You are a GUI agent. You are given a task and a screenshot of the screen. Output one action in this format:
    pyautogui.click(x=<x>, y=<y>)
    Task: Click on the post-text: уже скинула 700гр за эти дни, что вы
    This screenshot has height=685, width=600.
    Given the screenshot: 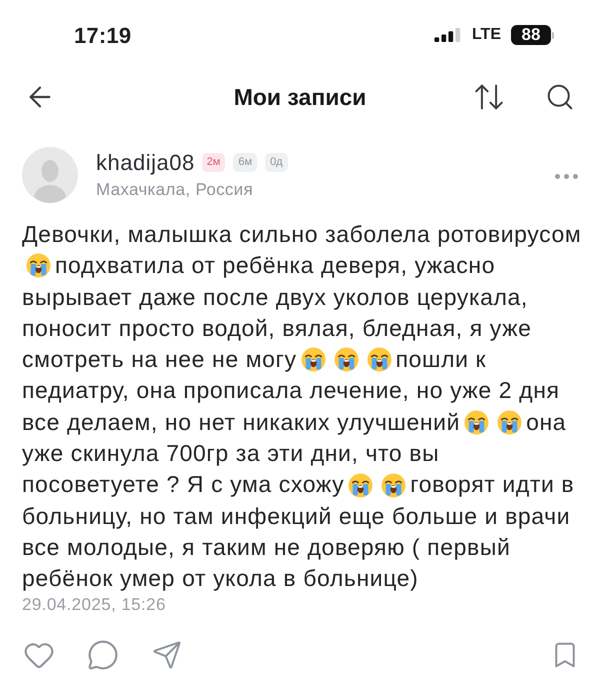 What is the action you would take?
    pyautogui.click(x=231, y=453)
    